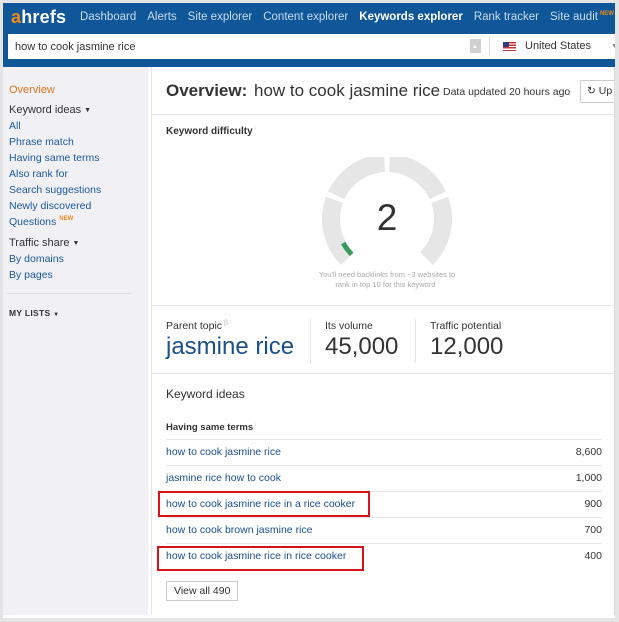 Image resolution: width=619 pixels, height=622 pixels. Describe the element at coordinates (50, 110) in the screenshot. I see `sidebar-heading-keyword-ideas: Keyword ideas ▼` at that location.